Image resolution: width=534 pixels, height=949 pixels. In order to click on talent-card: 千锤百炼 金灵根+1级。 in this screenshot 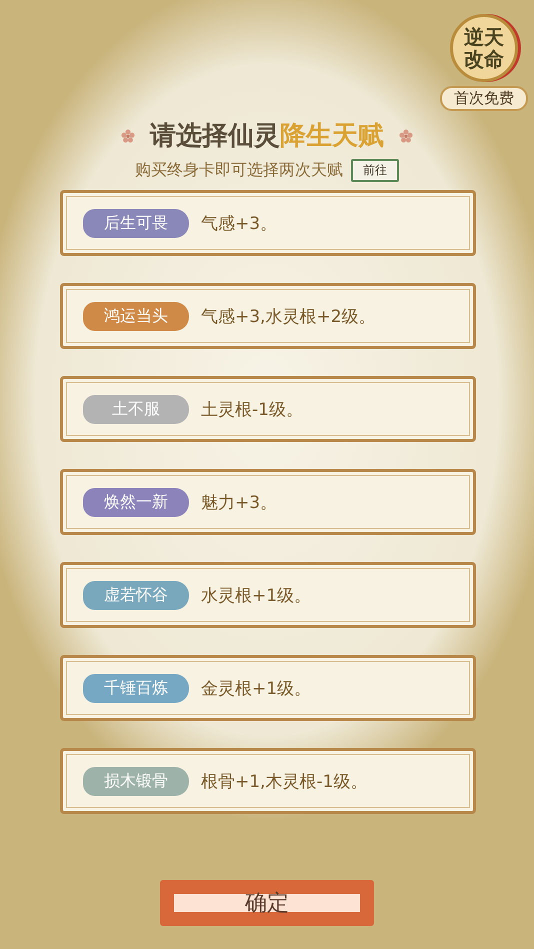, I will do `click(268, 688)`.